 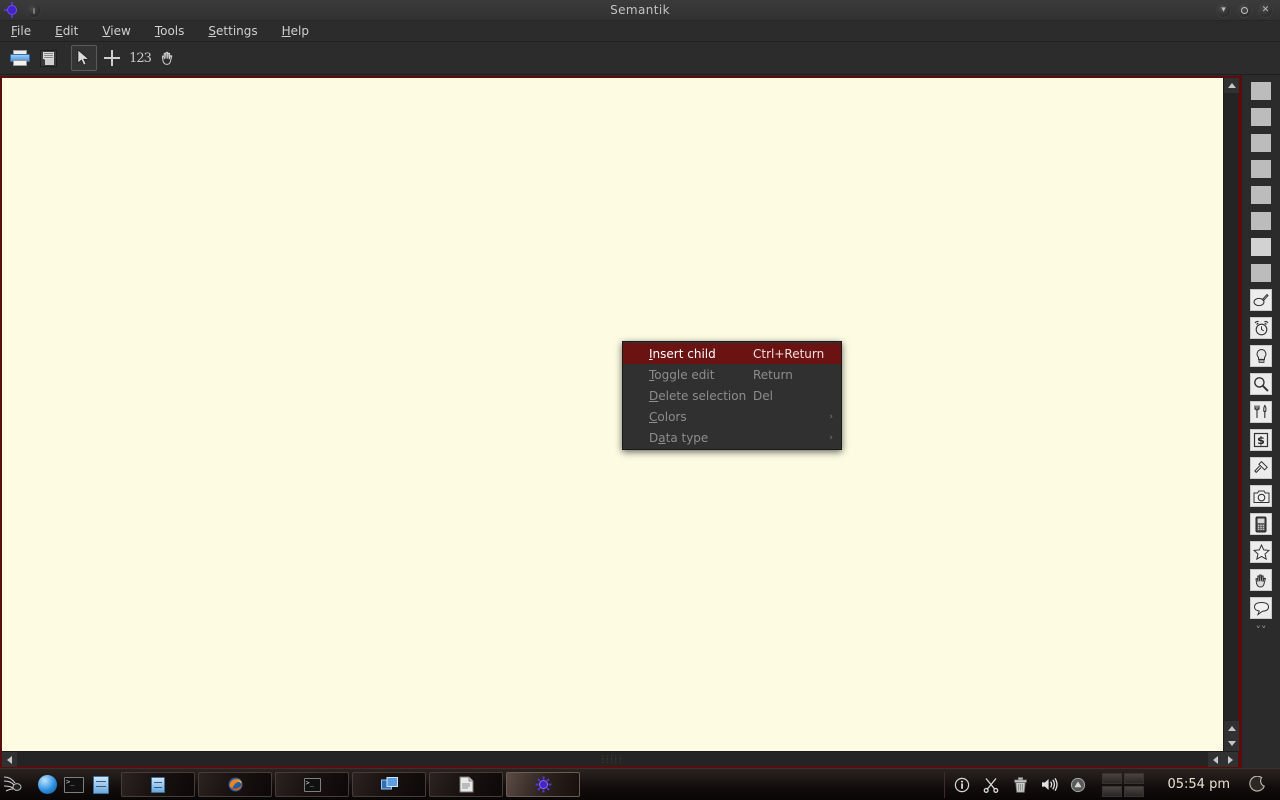 I want to click on ctx-insert-child-shortcut: Ctrl+Return, so click(x=789, y=353).